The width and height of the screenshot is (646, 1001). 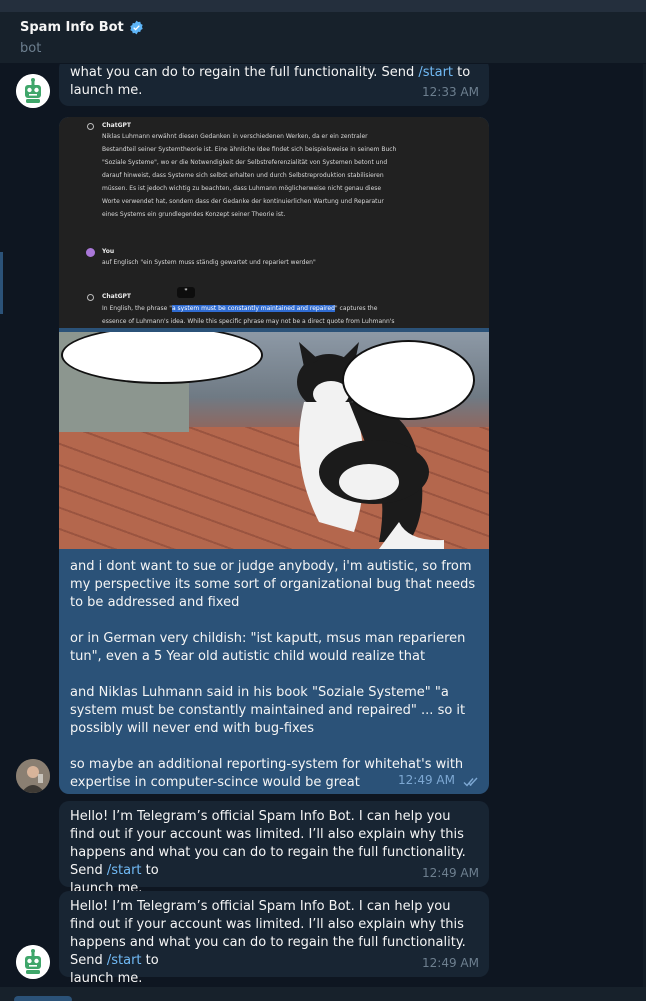 I want to click on user-photo-icon, so click(x=33, y=776).